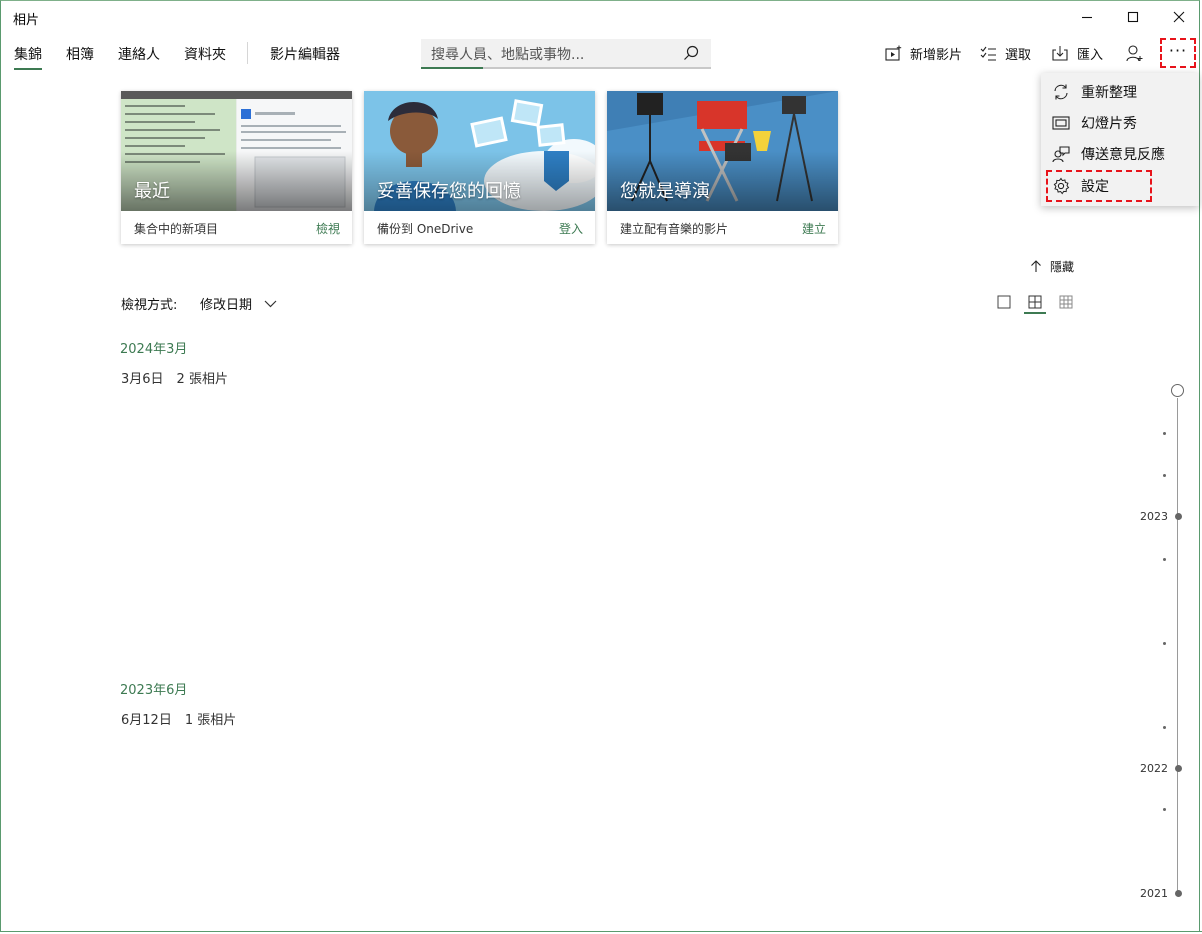 This screenshot has height=934, width=1202. I want to click on account-button, so click(1138, 53).